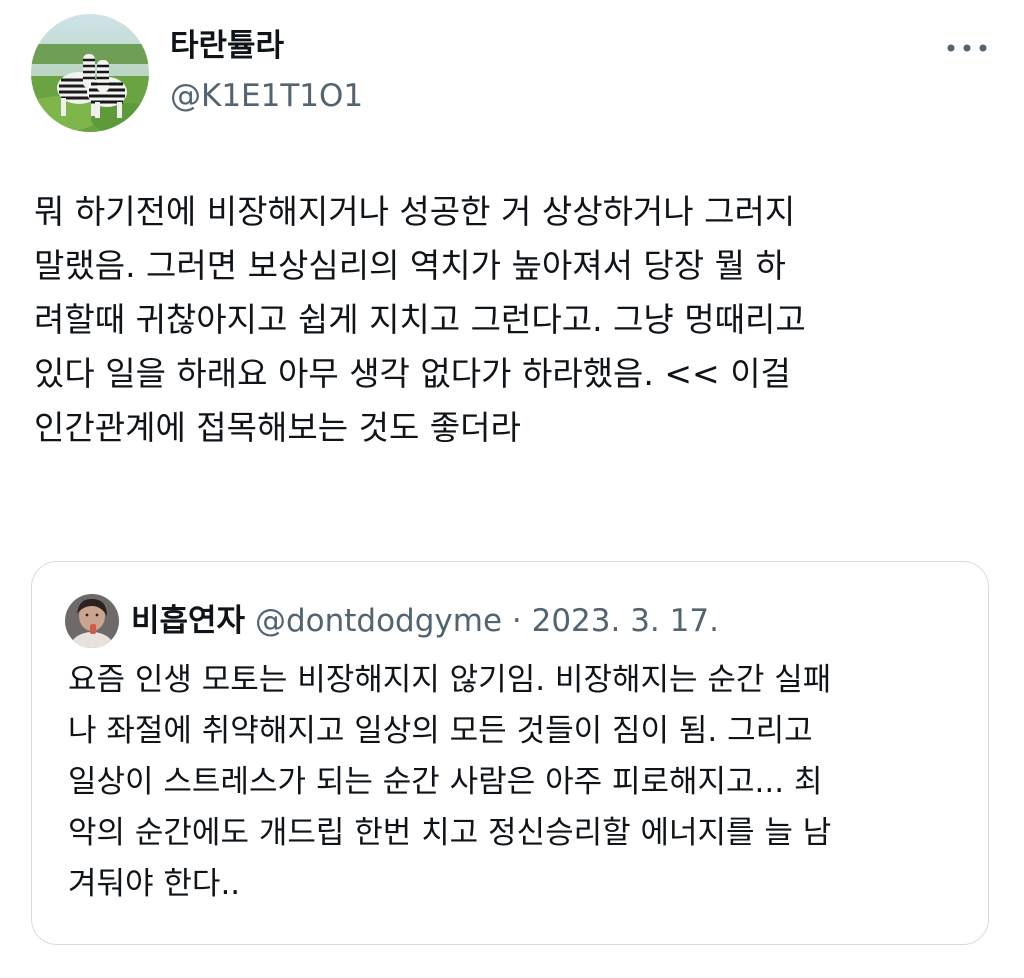 The image size is (1024, 978). What do you see at coordinates (188, 621) in the screenshot?
I see `quoted-author-display-name: 비흡연자` at bounding box center [188, 621].